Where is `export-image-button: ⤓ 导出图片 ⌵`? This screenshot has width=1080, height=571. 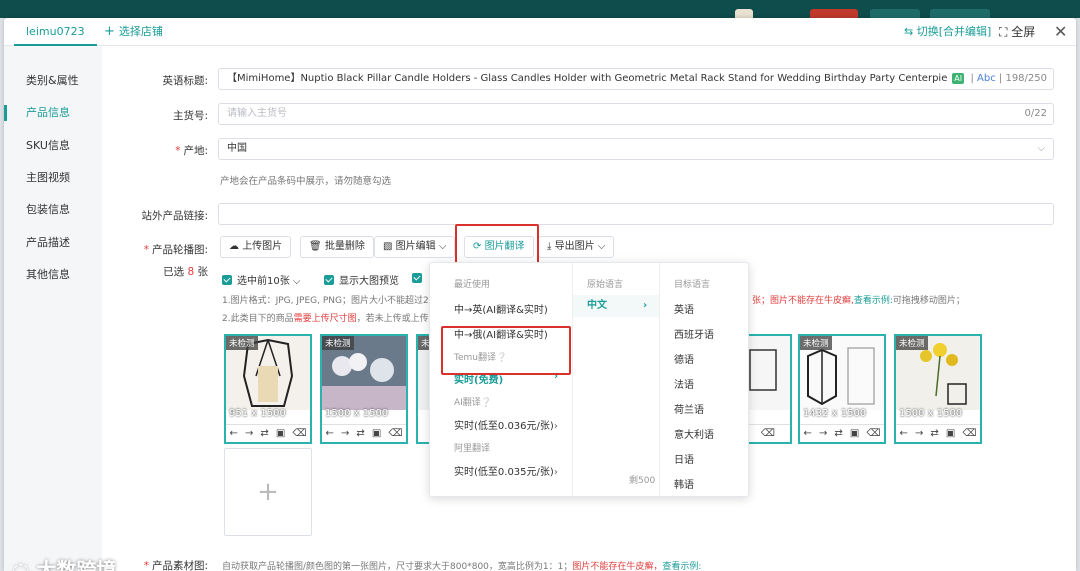
export-image-button: ⤓ 导出图片 ⌵ is located at coordinates (576, 247).